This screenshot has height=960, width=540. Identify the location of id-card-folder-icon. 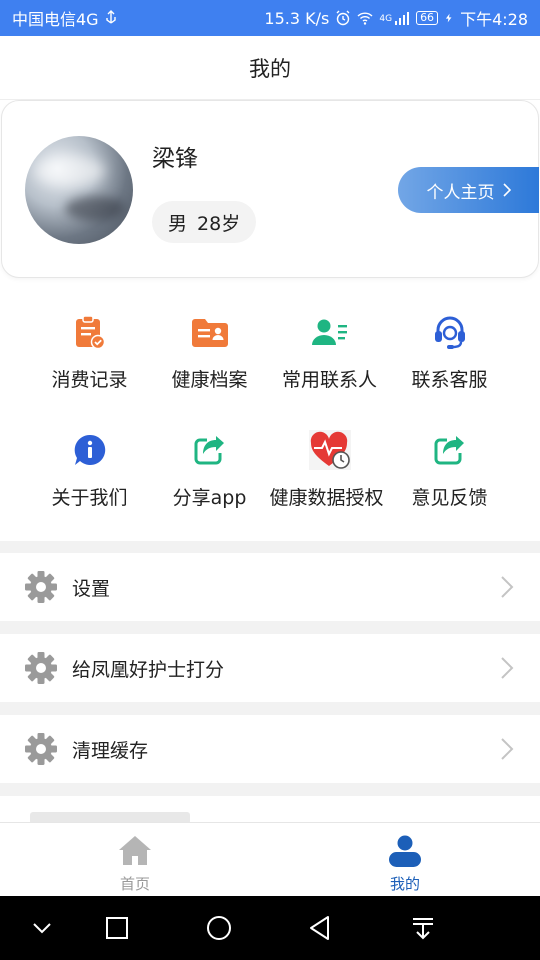
(209, 333).